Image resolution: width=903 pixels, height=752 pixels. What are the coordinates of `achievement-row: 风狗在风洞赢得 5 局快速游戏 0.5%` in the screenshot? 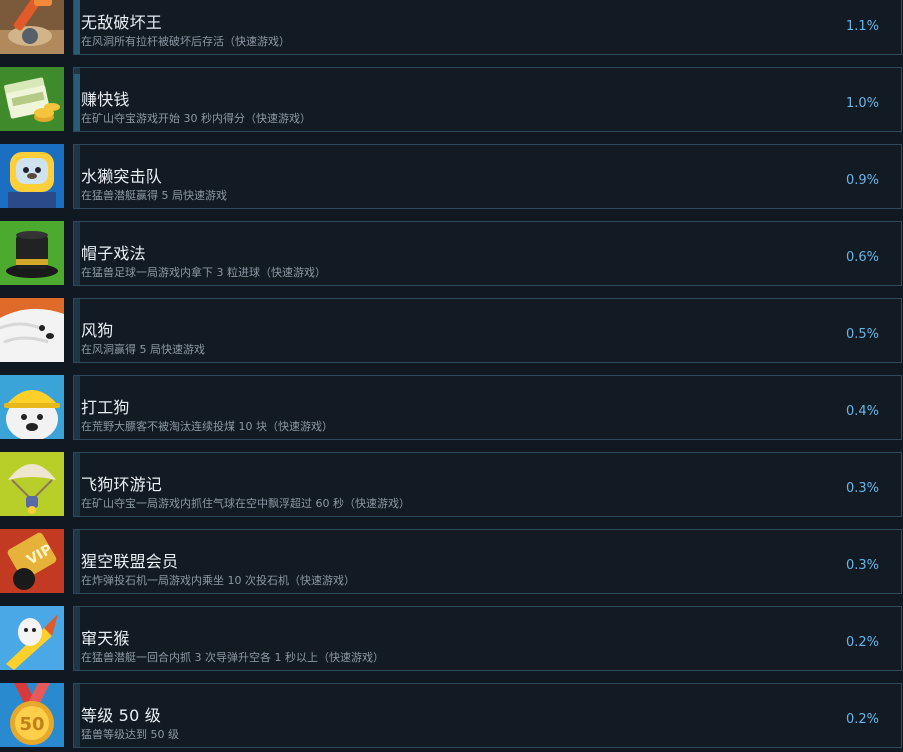 It's located at (451, 330).